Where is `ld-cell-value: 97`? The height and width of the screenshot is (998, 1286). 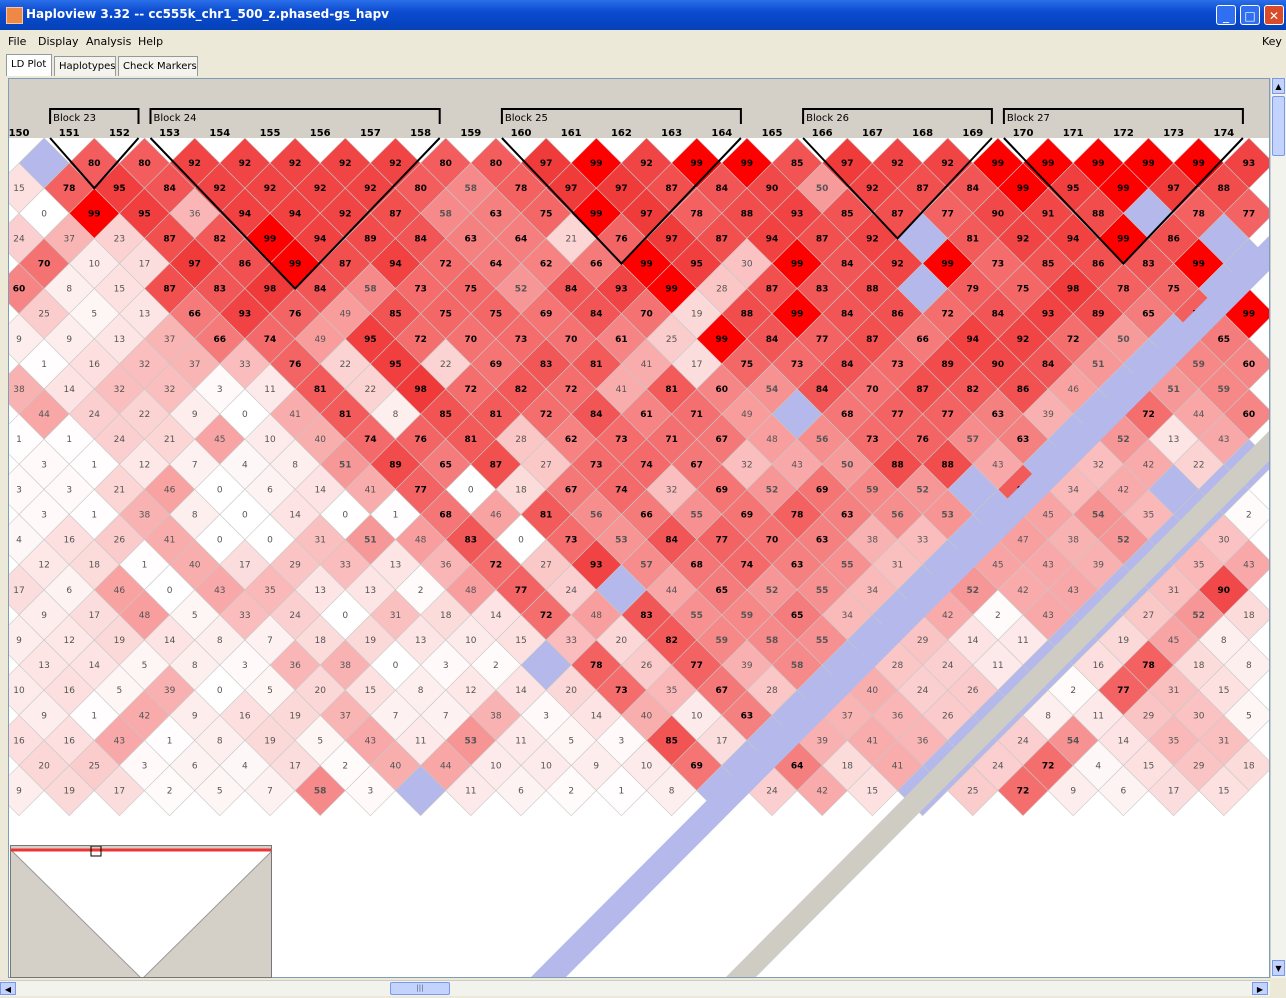
ld-cell-value: 97 is located at coordinates (571, 189).